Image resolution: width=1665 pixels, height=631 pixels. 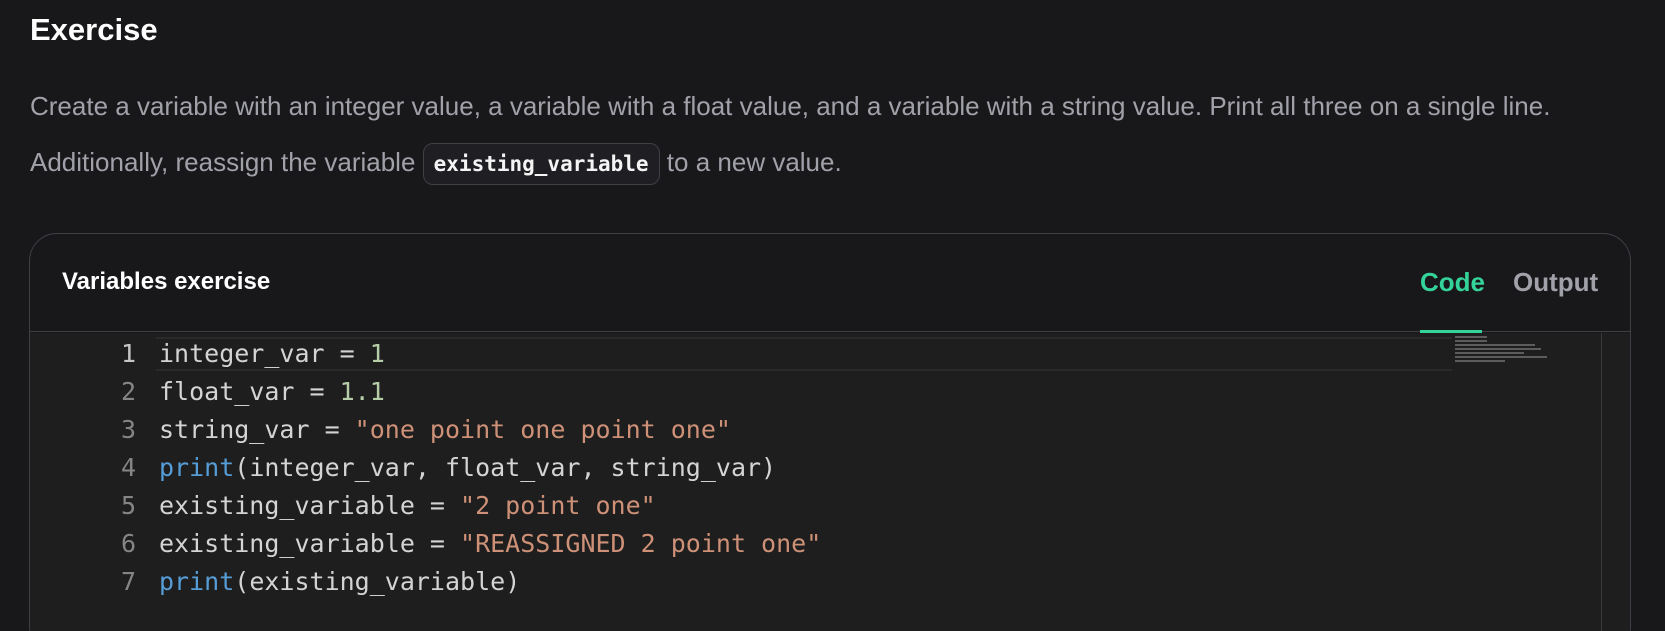 I want to click on code-token-str: "one point one point one", so click(x=542, y=429).